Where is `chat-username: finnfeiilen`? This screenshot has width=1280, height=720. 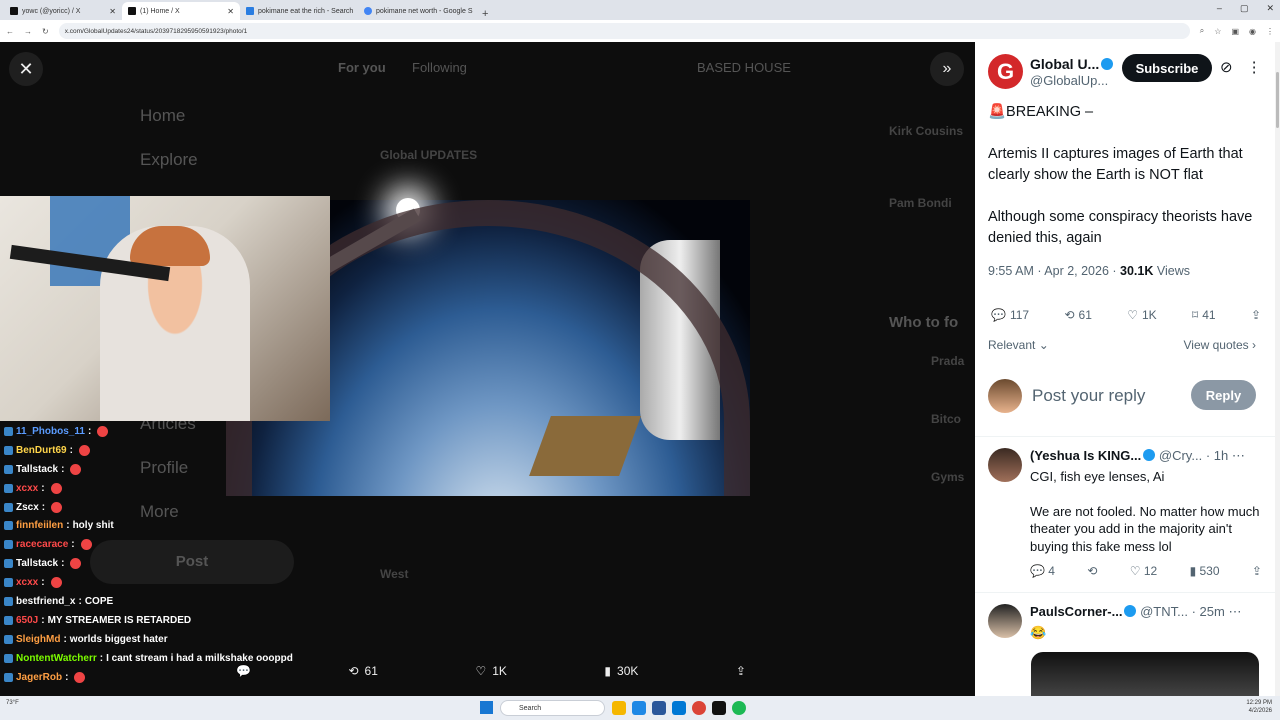
chat-username: finnfeiilen is located at coordinates (39, 525).